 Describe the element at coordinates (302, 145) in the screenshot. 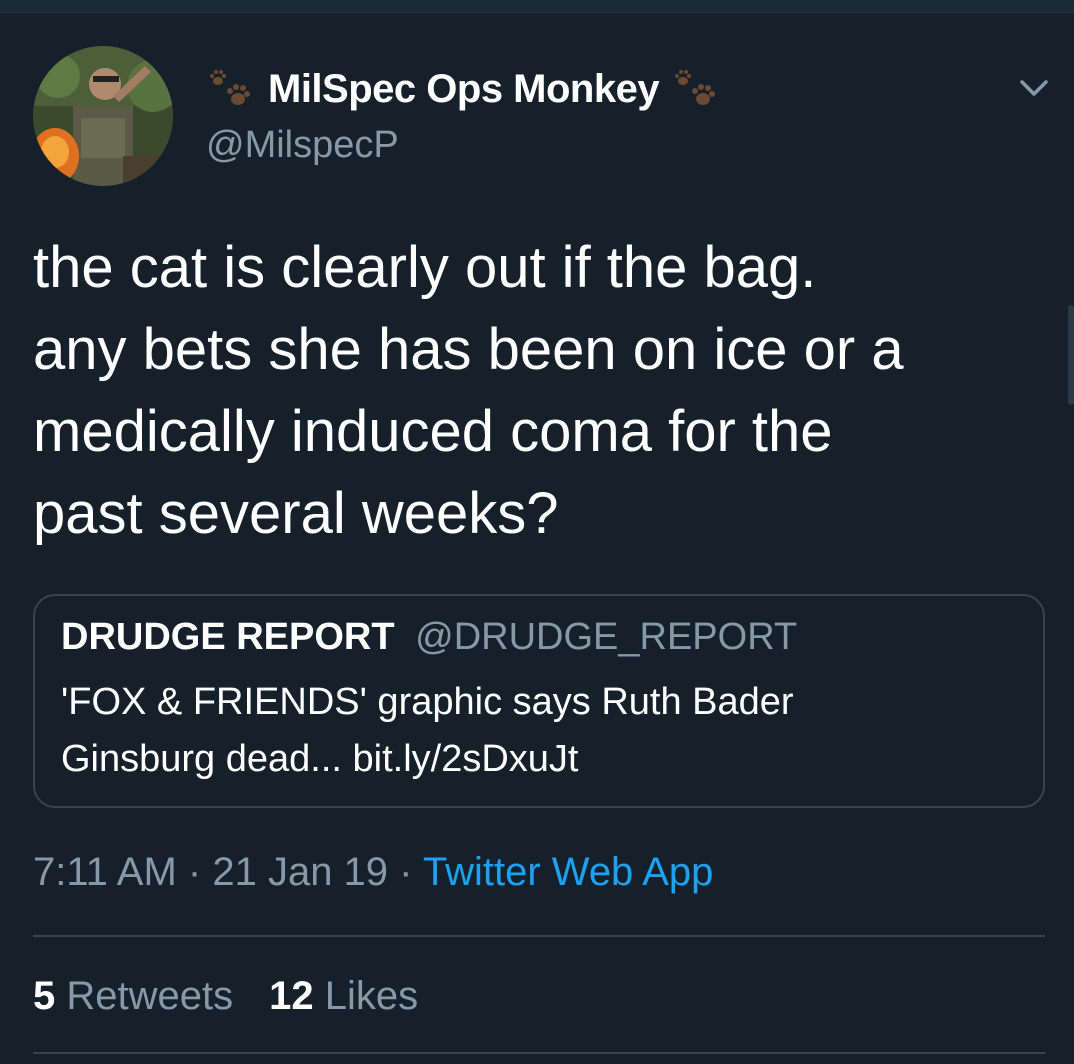

I see `user-handle: @MilspecP` at that location.